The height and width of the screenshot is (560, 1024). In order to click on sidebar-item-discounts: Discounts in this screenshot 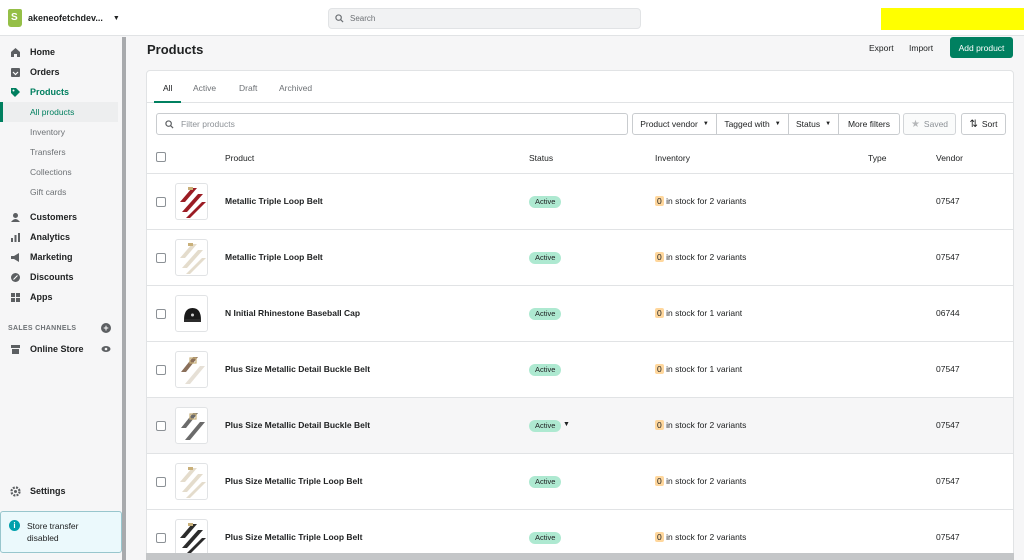, I will do `click(62, 277)`.